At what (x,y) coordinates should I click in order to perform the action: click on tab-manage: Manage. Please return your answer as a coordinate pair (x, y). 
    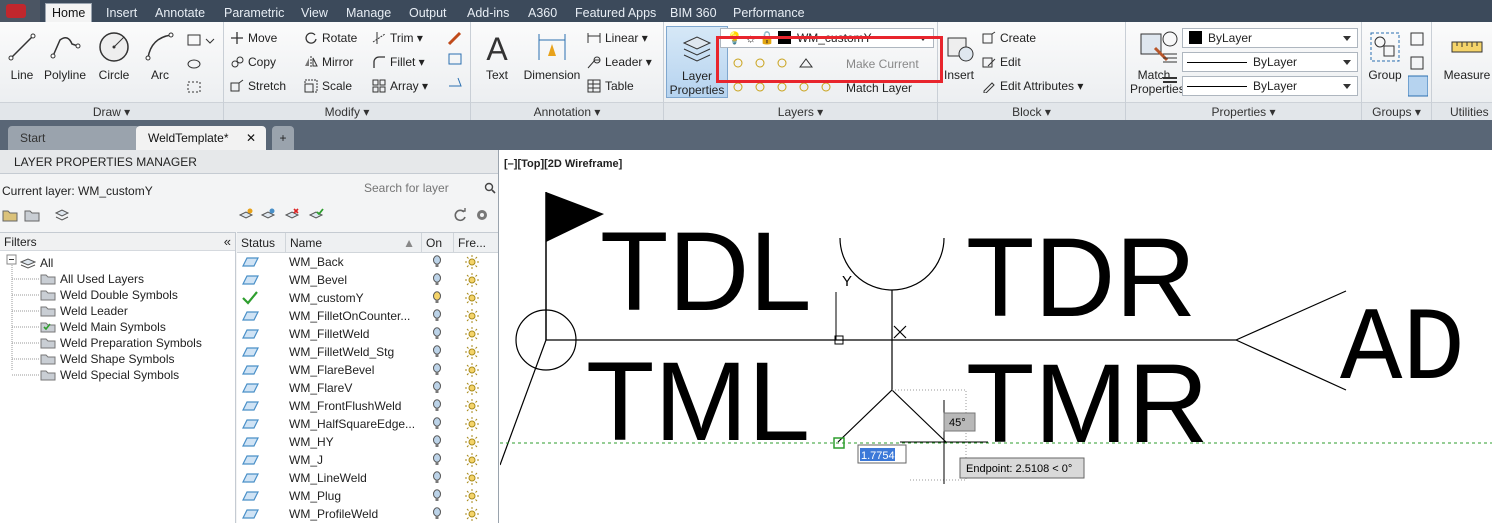
    Looking at the image, I should click on (368, 13).